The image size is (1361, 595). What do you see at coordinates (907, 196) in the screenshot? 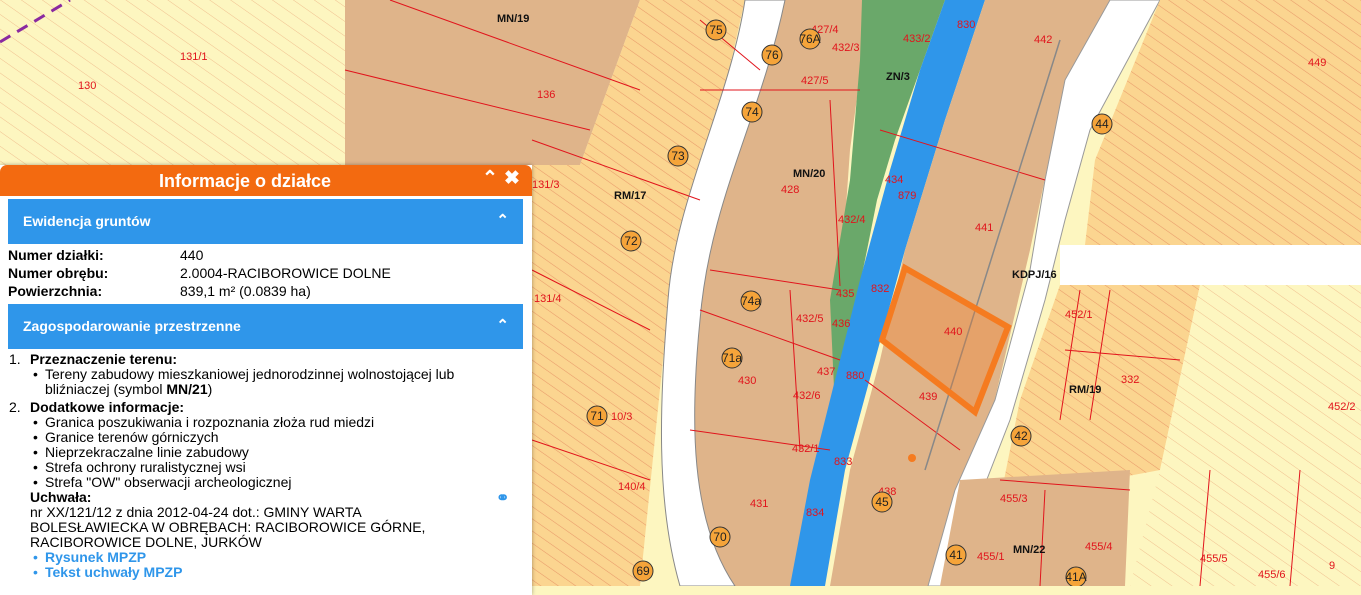
I see `plot-label: 879` at bounding box center [907, 196].